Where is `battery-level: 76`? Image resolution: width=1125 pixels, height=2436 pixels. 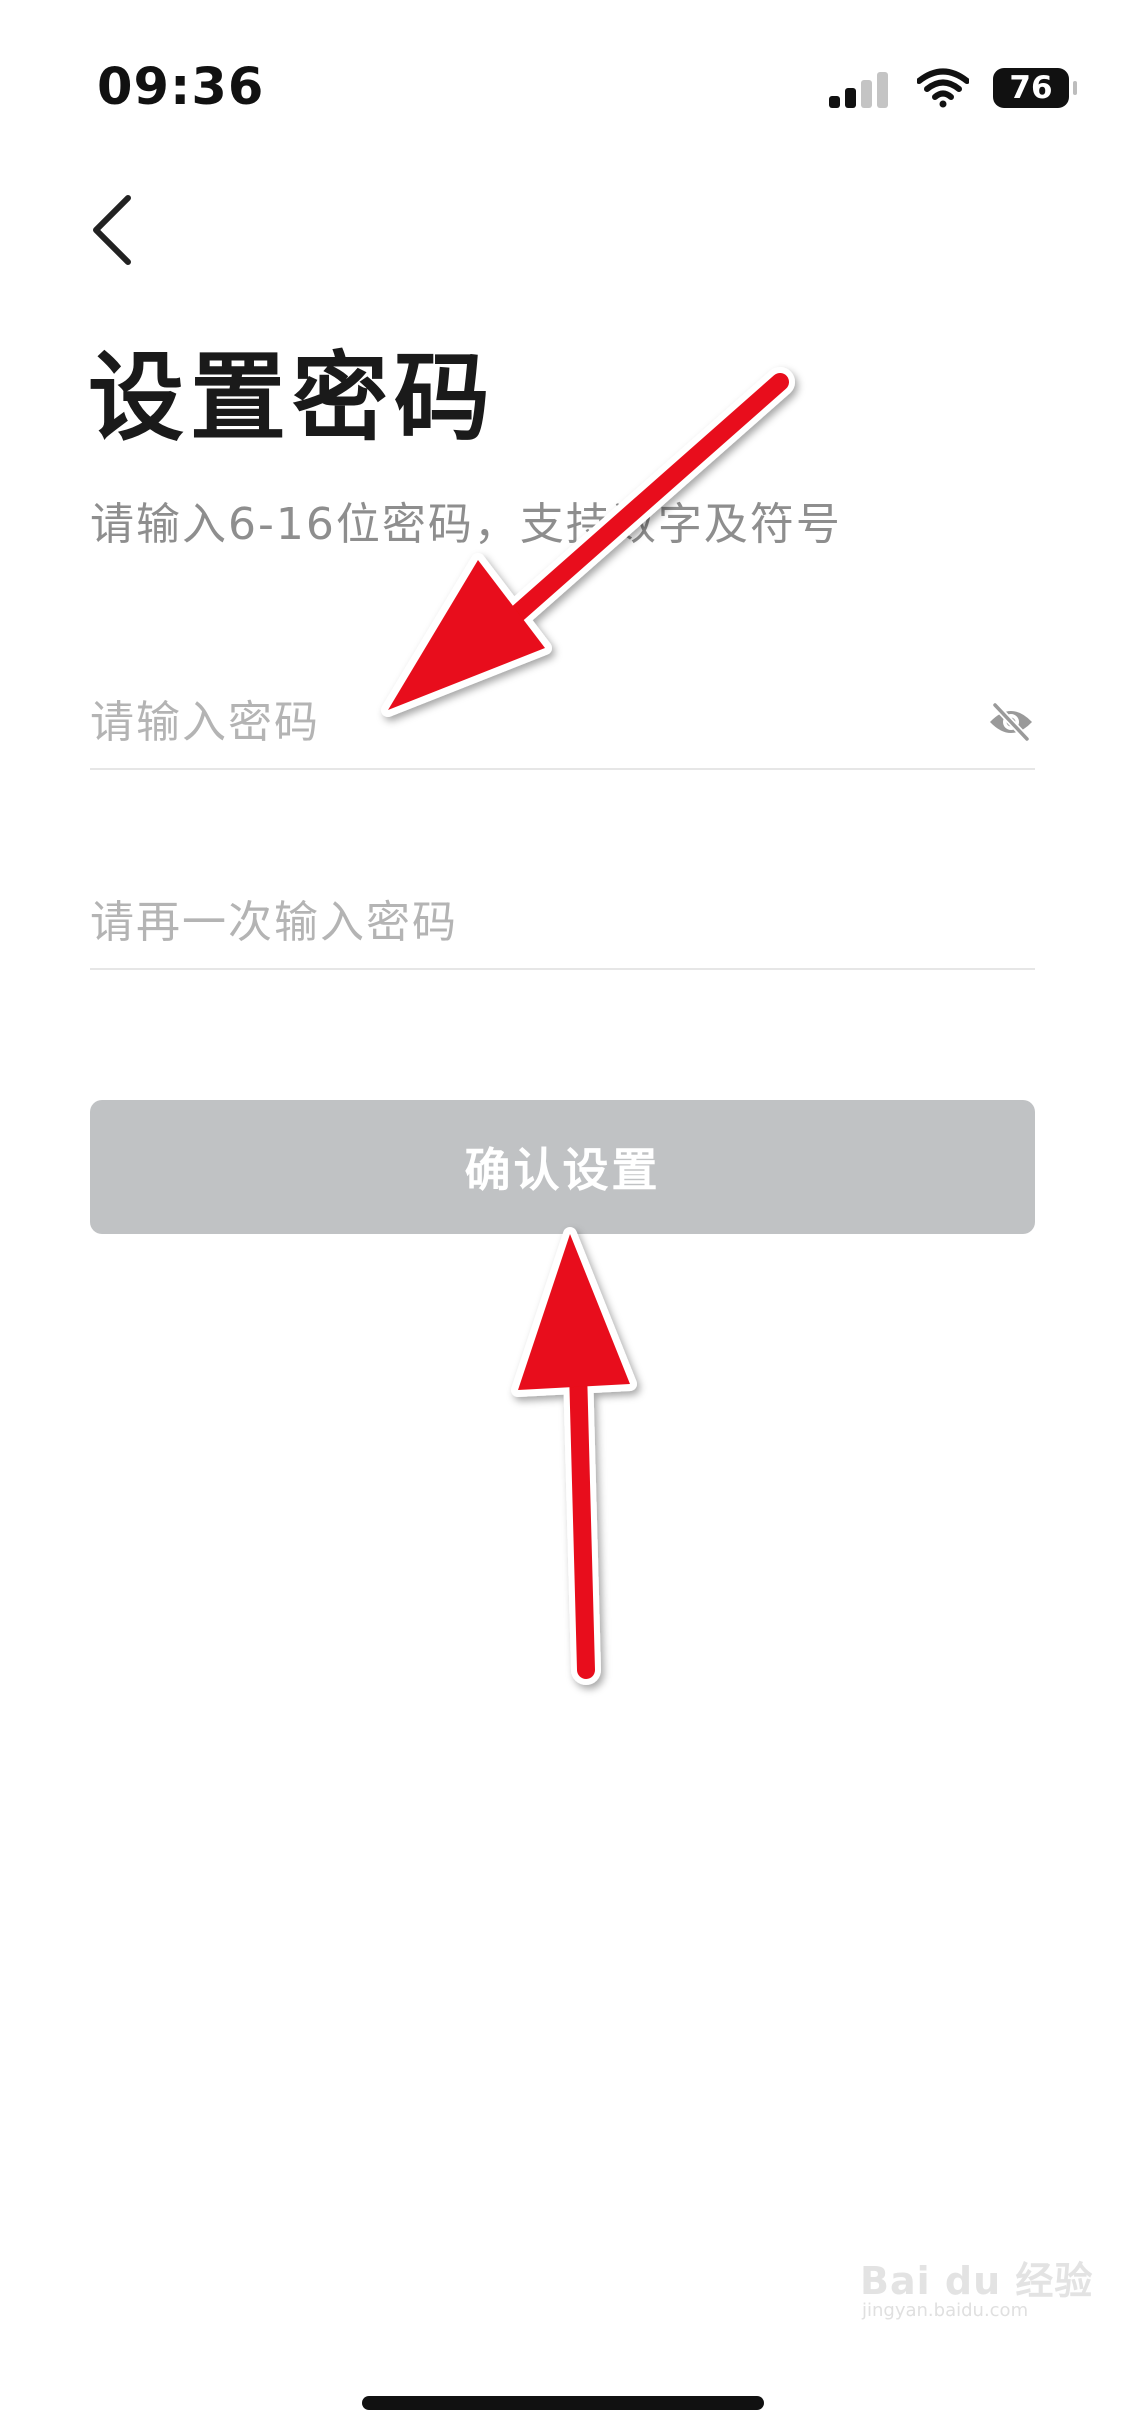
battery-level: 76 is located at coordinates (1031, 88).